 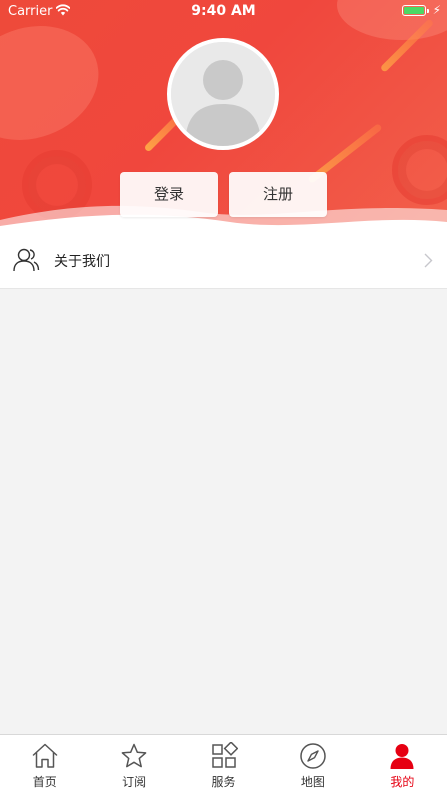 I want to click on tab-mine: 我的, so click(x=402, y=764).